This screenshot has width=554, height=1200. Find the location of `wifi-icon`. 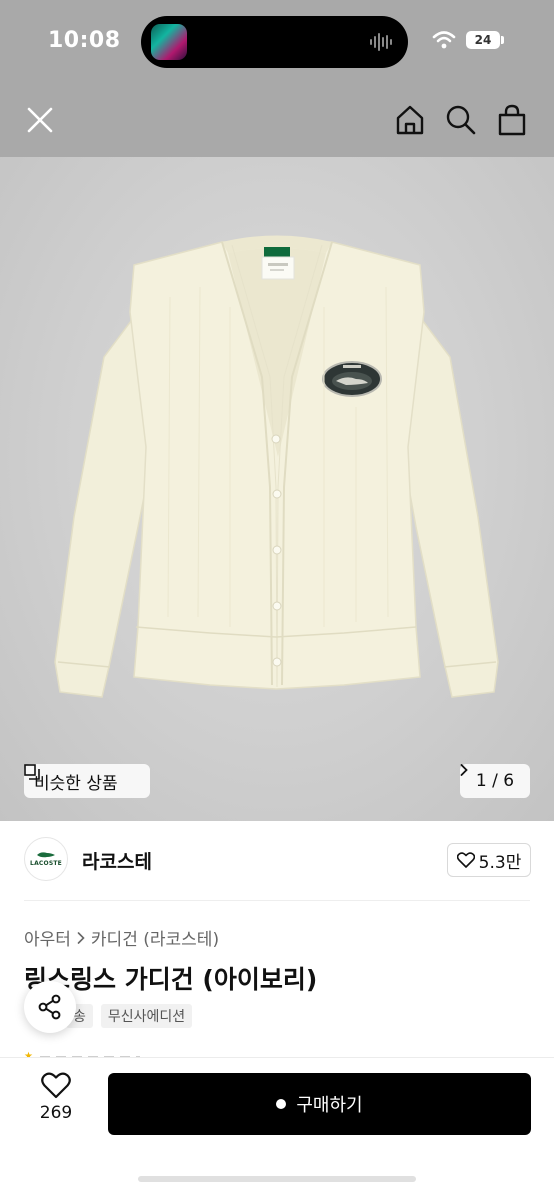

wifi-icon is located at coordinates (444, 40).